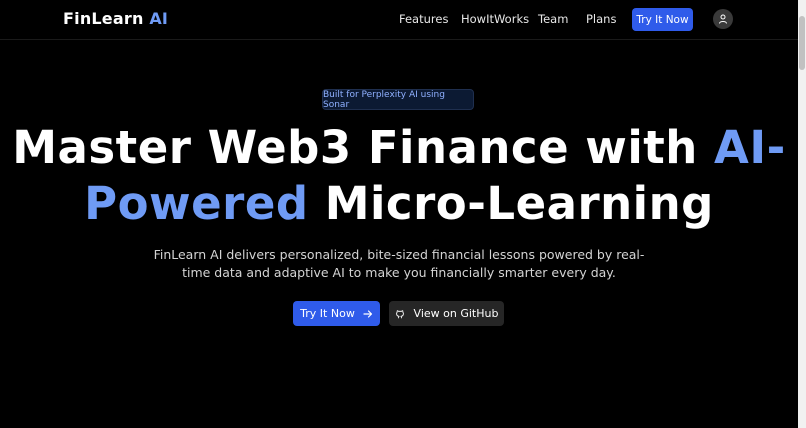 The image size is (806, 428). Describe the element at coordinates (456, 313) in the screenshot. I see `view-on-github-label: View on GitHub` at that location.